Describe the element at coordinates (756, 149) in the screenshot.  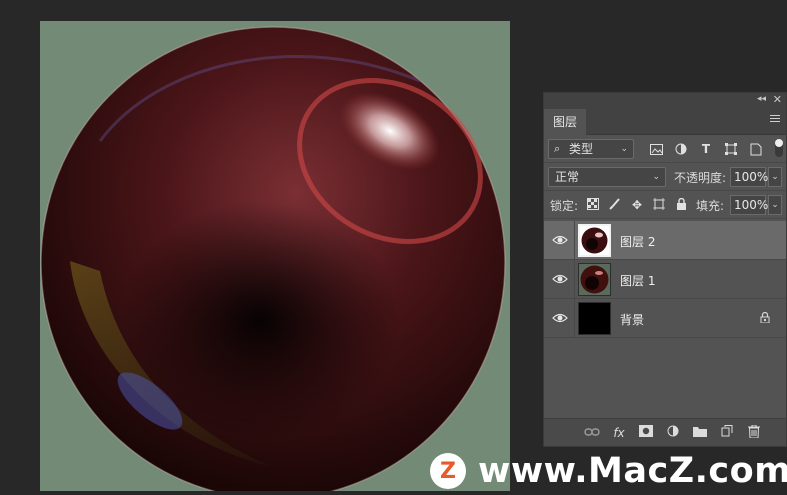
I see `smart-object-filter-icon` at that location.